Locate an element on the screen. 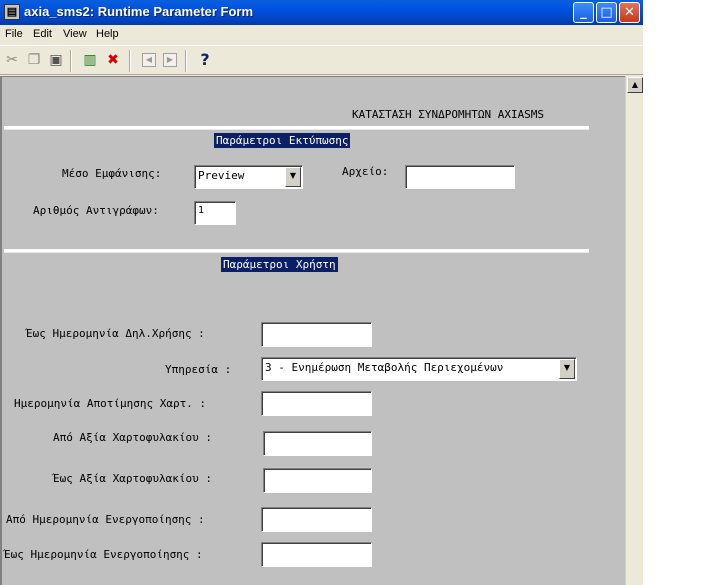 This screenshot has height=585, width=701. report-title: ΚΑΤΑΣΤΑΣΗ ΣΥΝΔΡΟΜΗΤΩΝ AXIASMS is located at coordinates (448, 114).